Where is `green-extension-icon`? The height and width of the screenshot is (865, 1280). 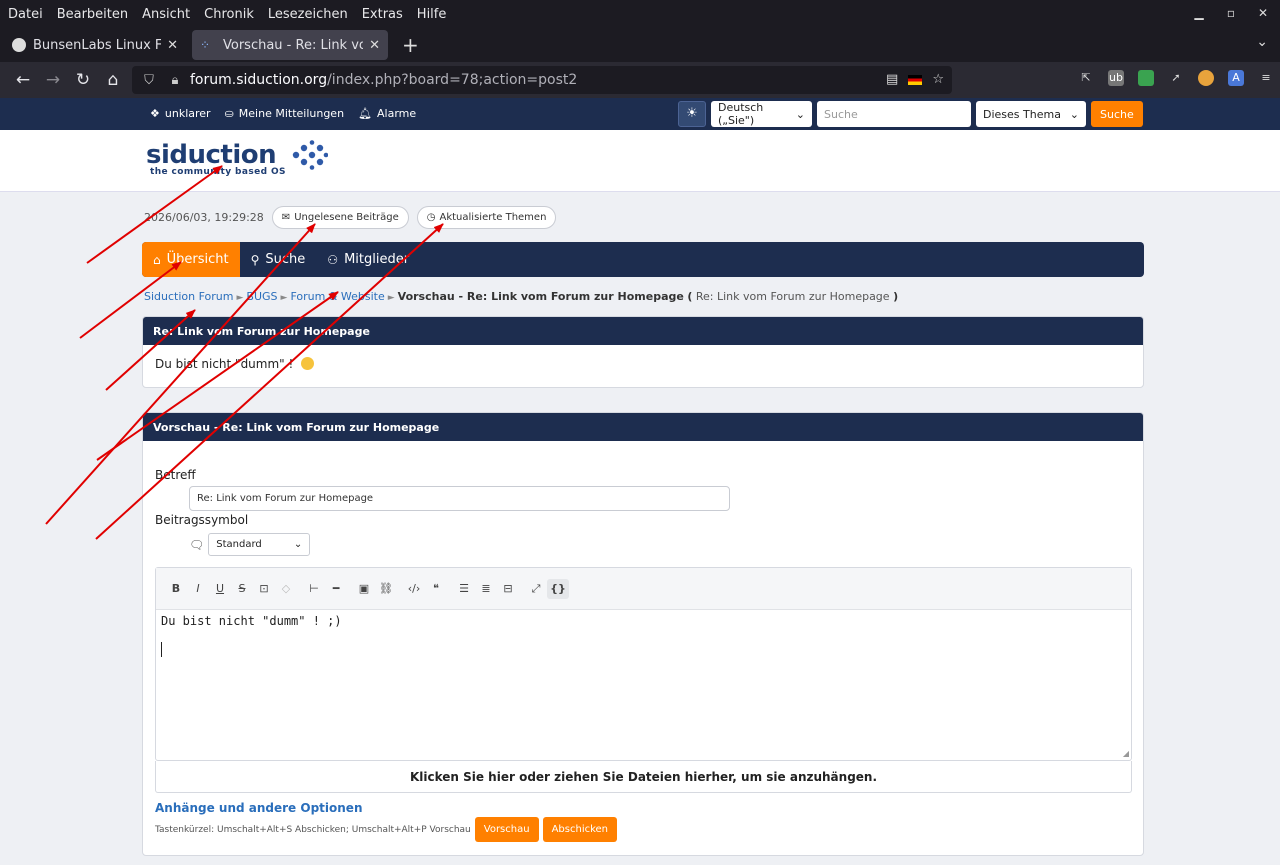
green-extension-icon is located at coordinates (1146, 78).